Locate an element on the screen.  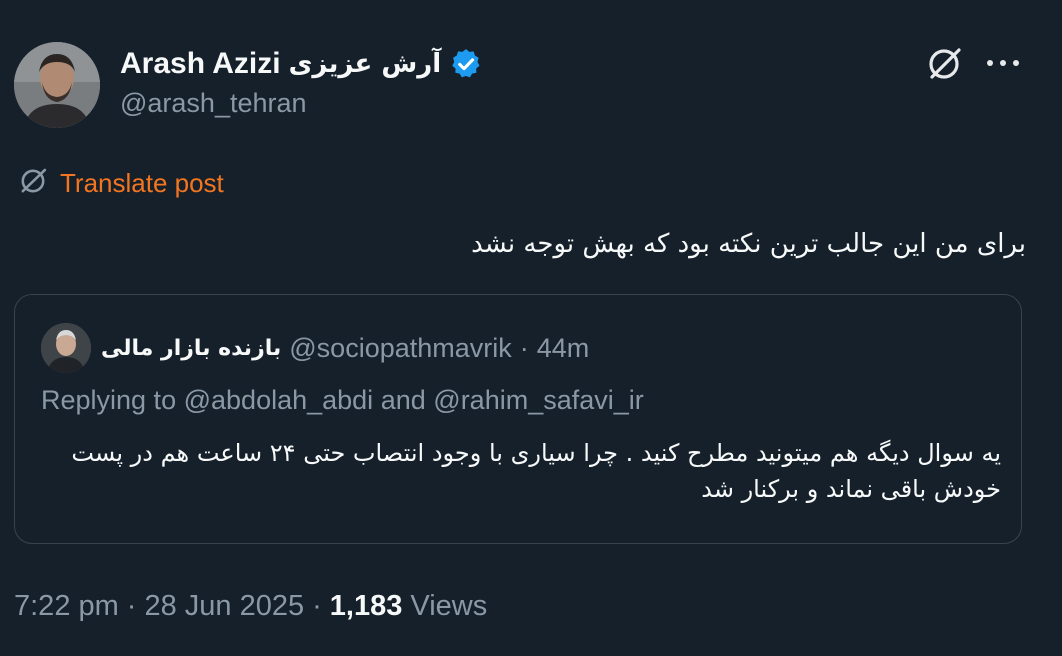
translate-post-button: Translate post is located at coordinates (120, 183).